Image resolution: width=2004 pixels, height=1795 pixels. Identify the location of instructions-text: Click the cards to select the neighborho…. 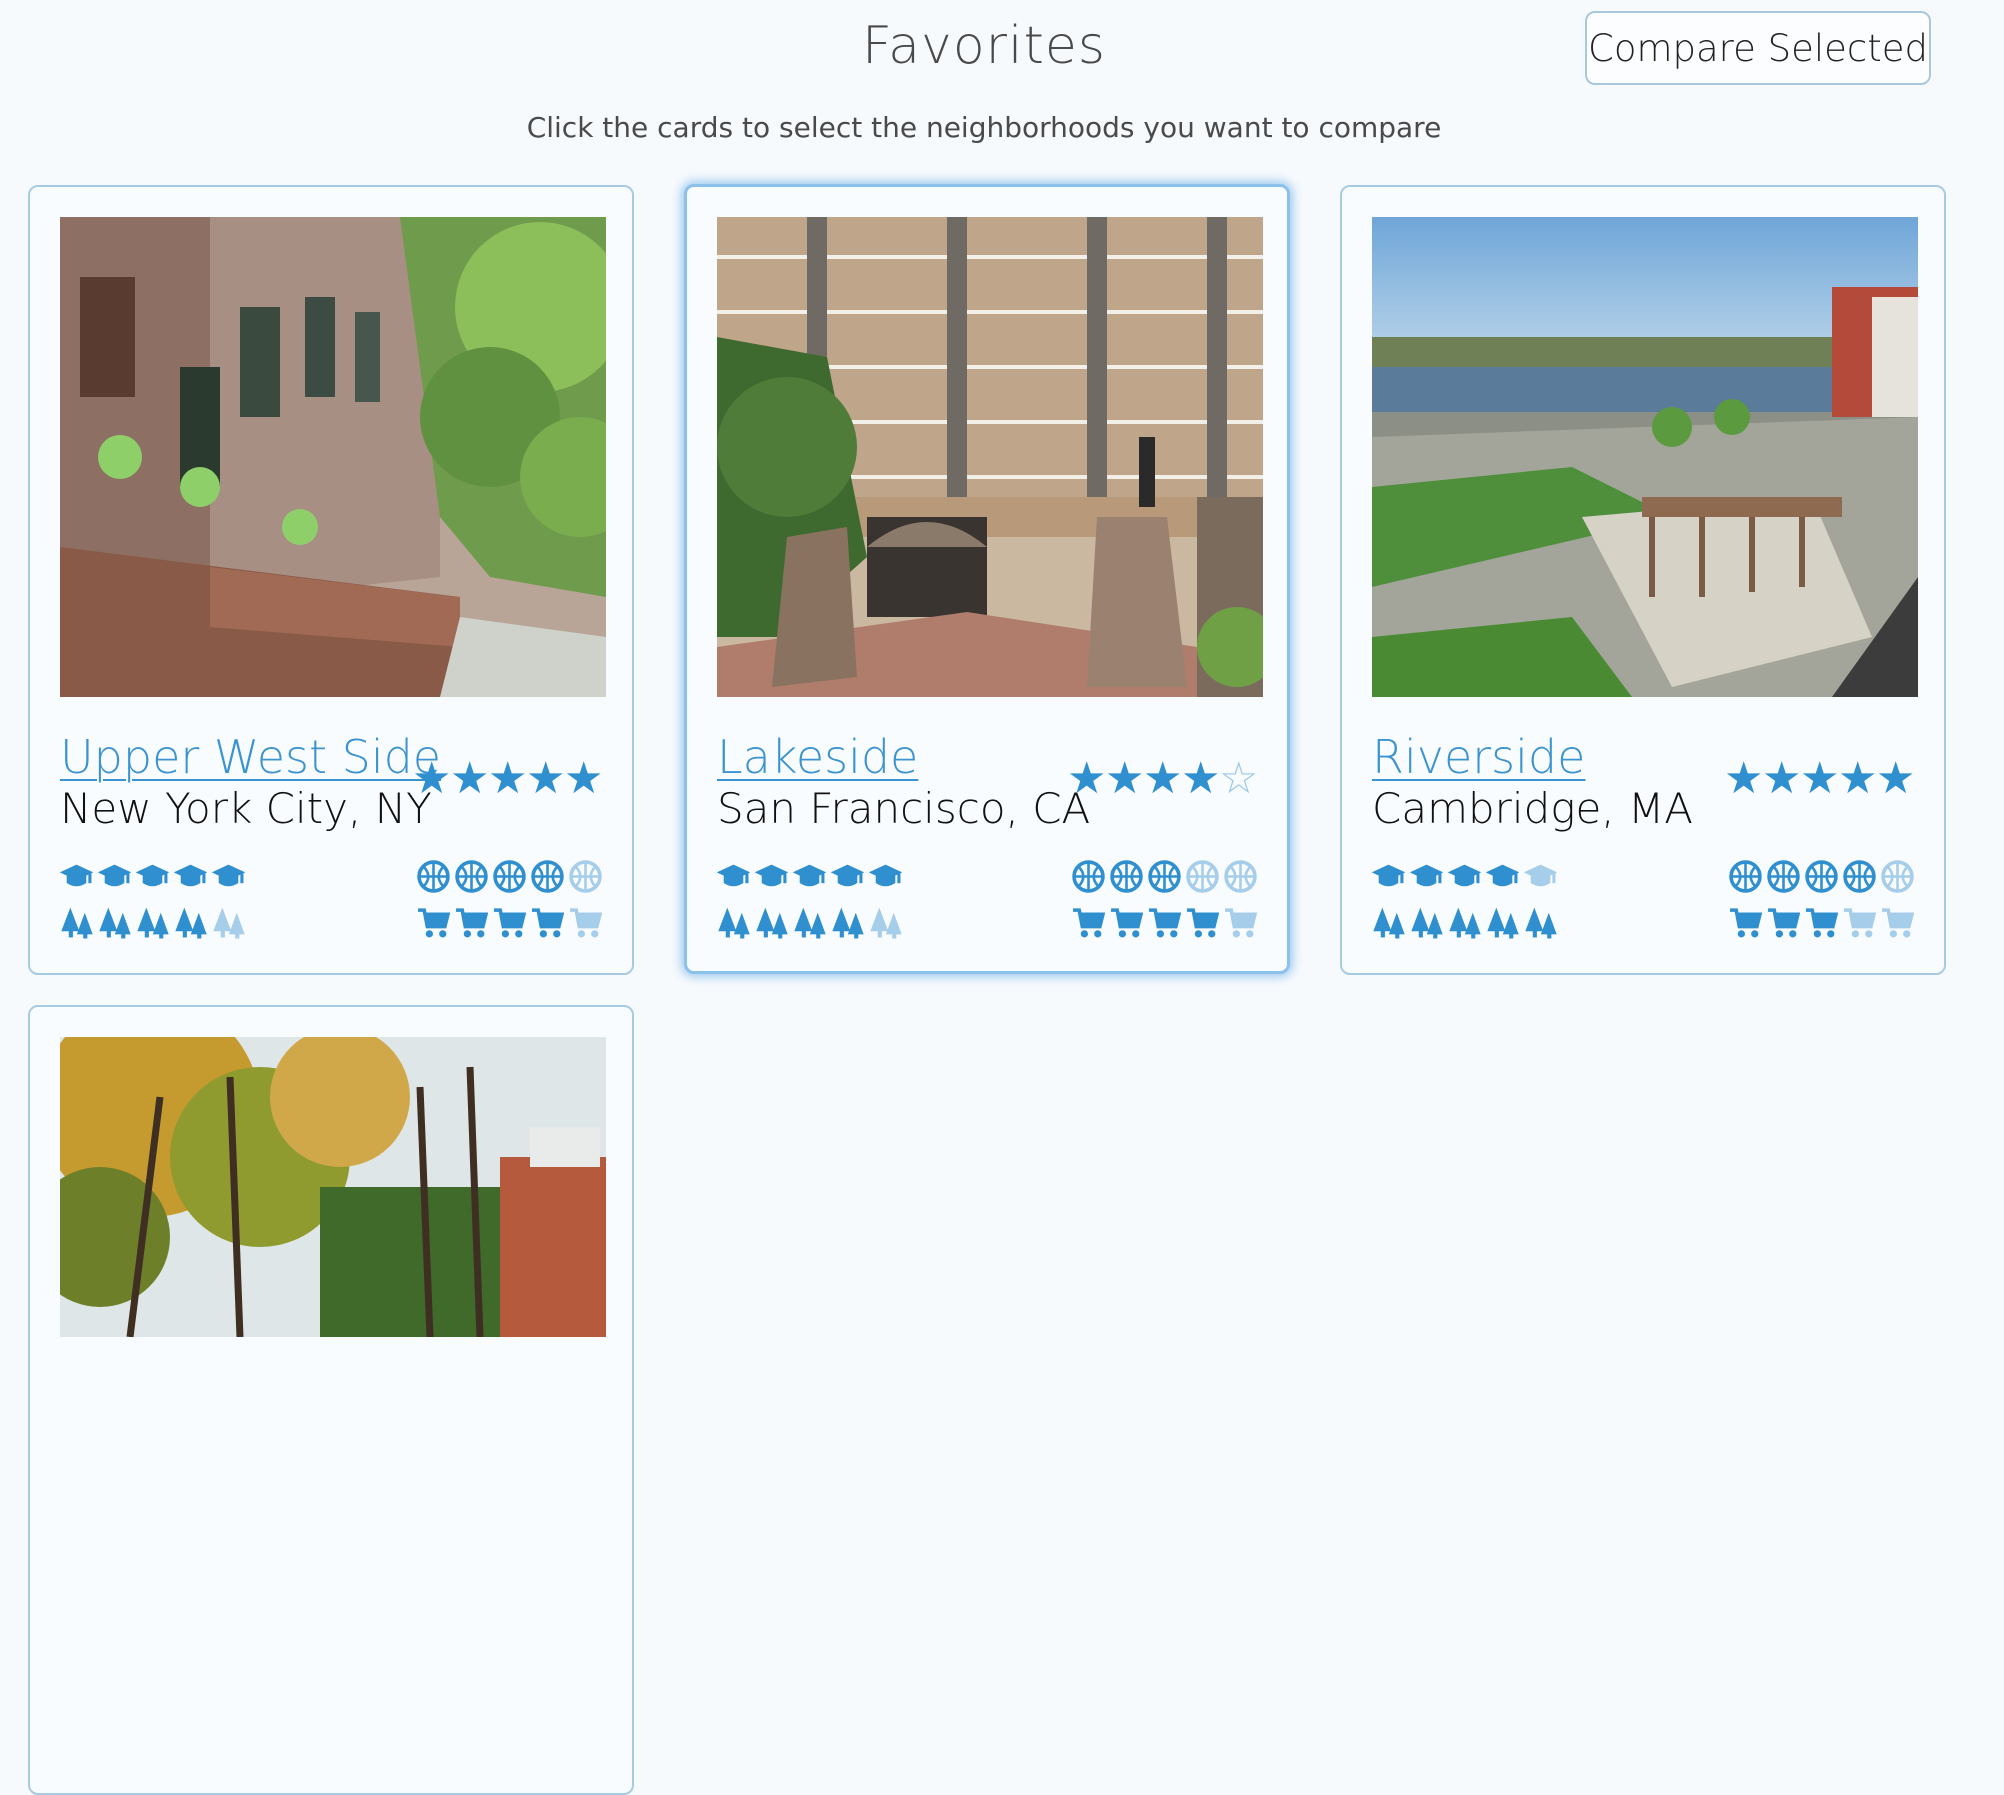
(984, 127).